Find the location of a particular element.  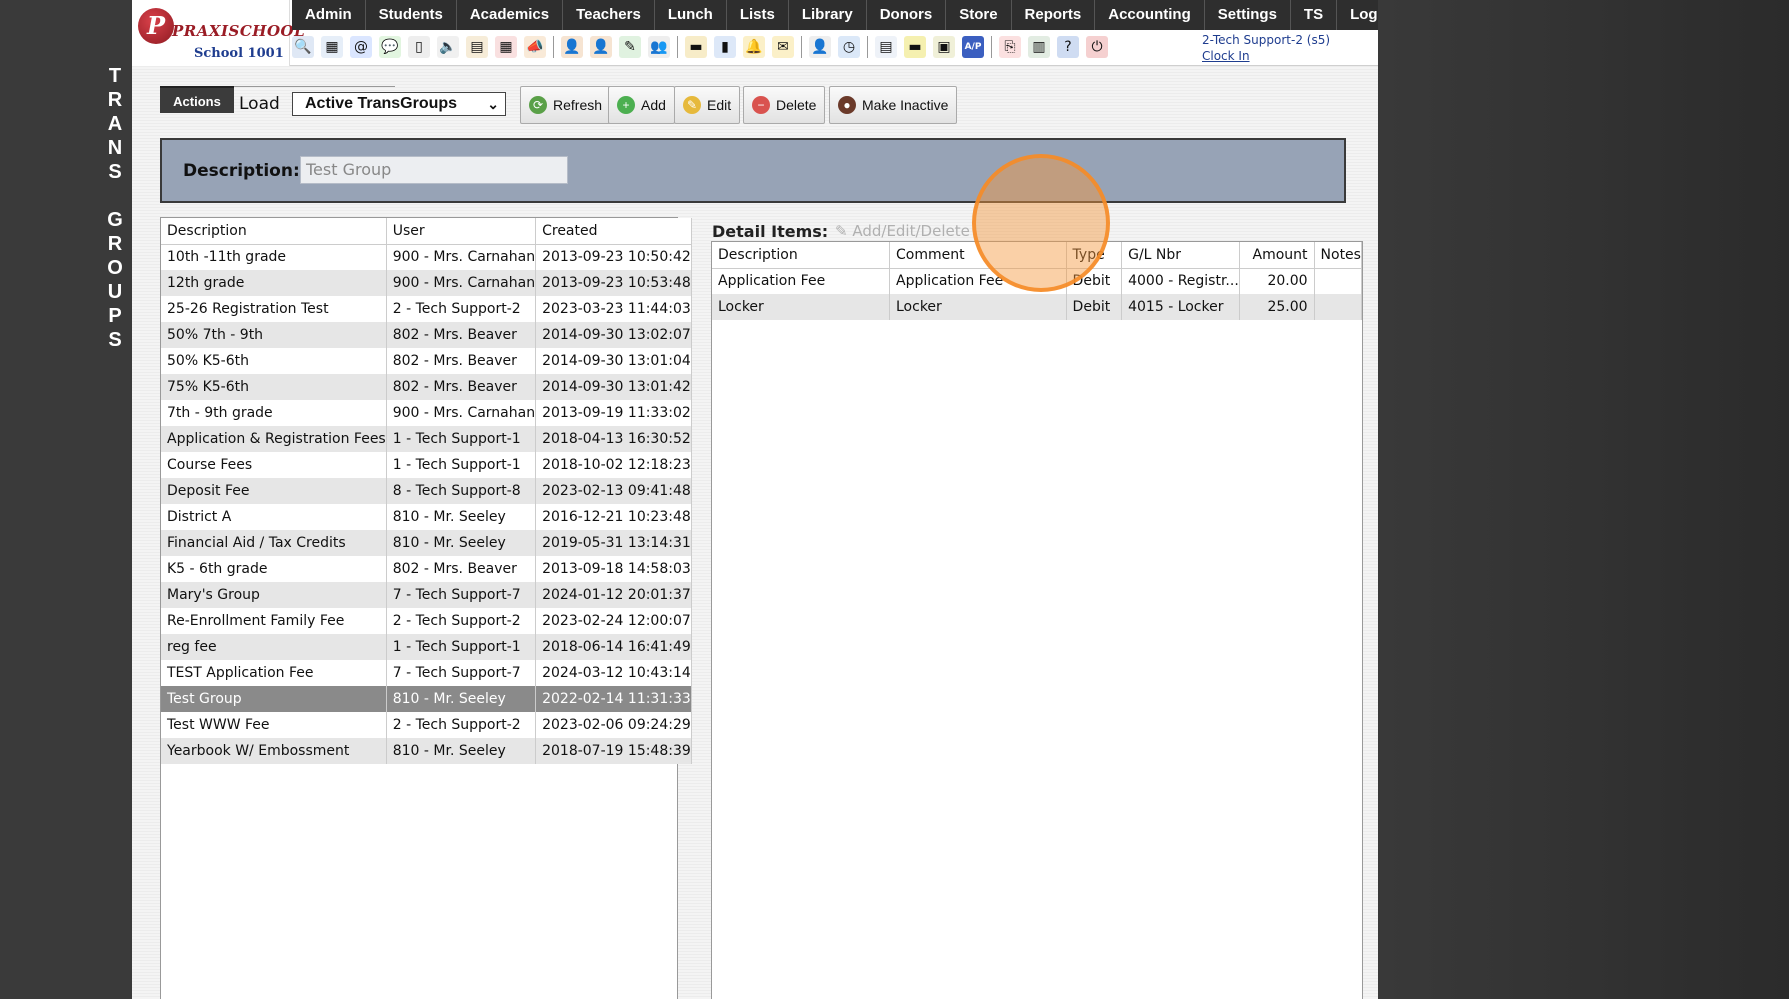

menu-item-donors: Donors is located at coordinates (907, 15).